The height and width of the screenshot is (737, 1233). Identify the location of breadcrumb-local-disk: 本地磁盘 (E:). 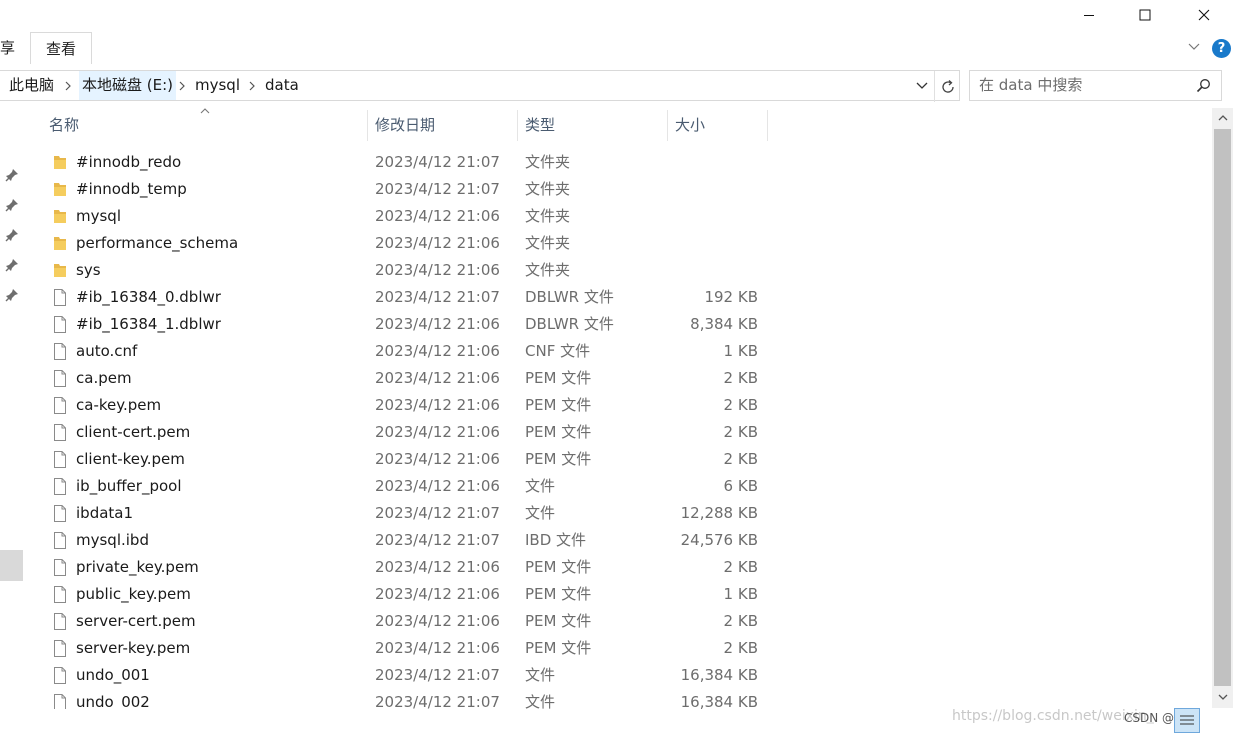
(128, 85).